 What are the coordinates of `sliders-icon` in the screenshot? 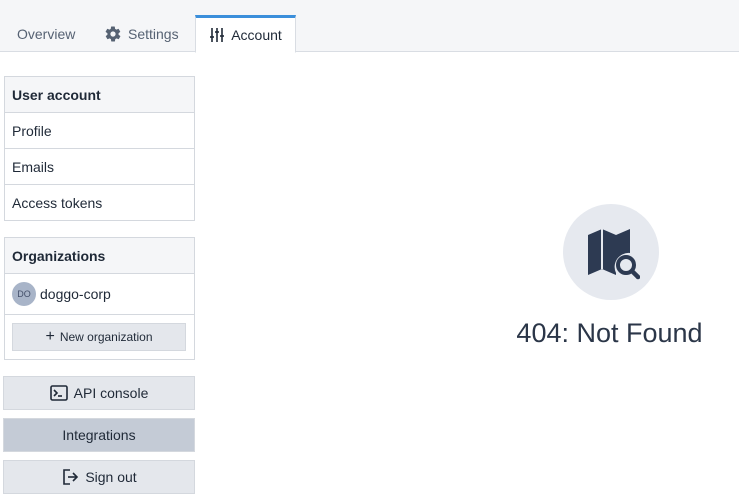 It's located at (217, 35).